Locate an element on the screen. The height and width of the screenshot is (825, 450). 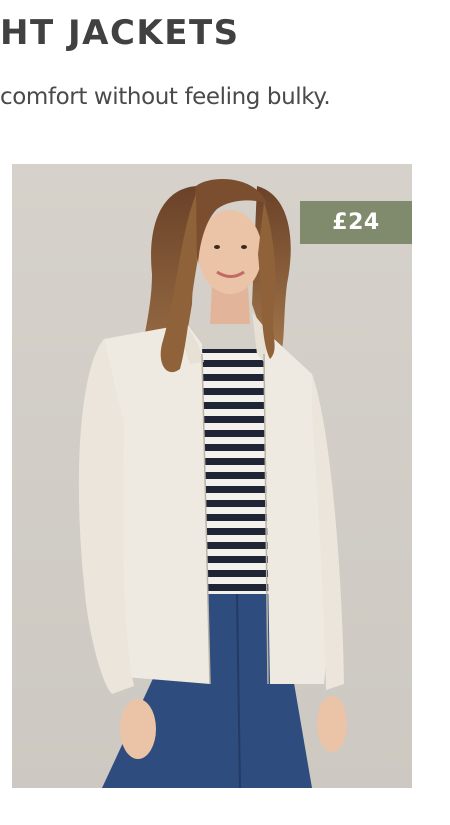
price-badge: £24 is located at coordinates (356, 222).